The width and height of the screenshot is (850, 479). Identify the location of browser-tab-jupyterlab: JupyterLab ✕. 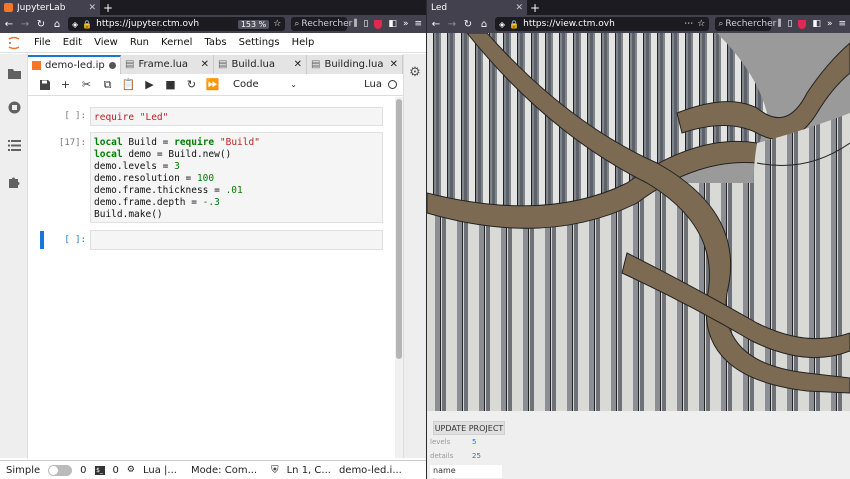
(50, 7).